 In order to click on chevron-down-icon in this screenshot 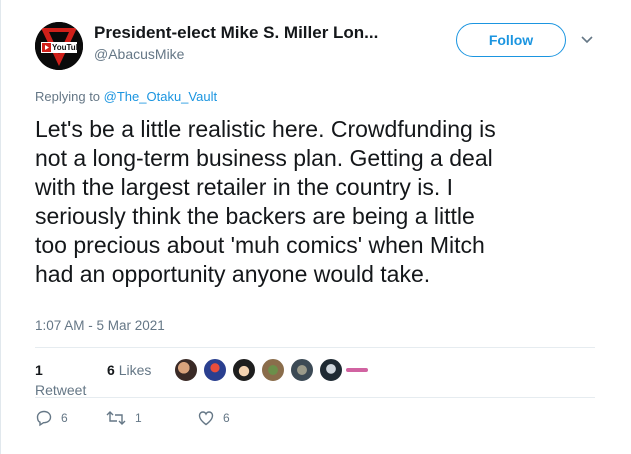, I will do `click(587, 40)`.